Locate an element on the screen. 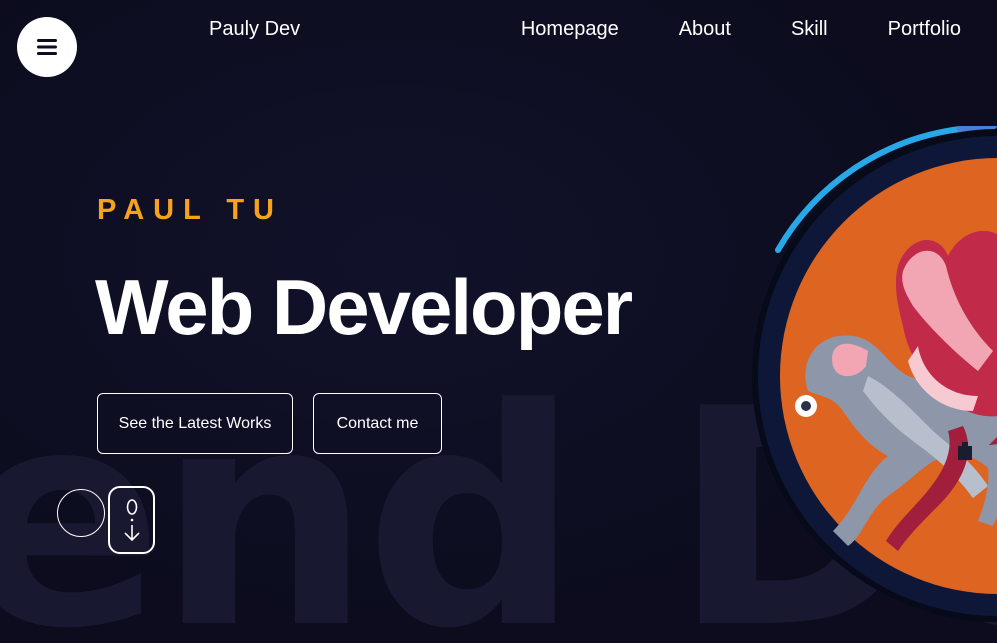 The width and height of the screenshot is (997, 643). hero-name: PAUL TU is located at coordinates (190, 210).